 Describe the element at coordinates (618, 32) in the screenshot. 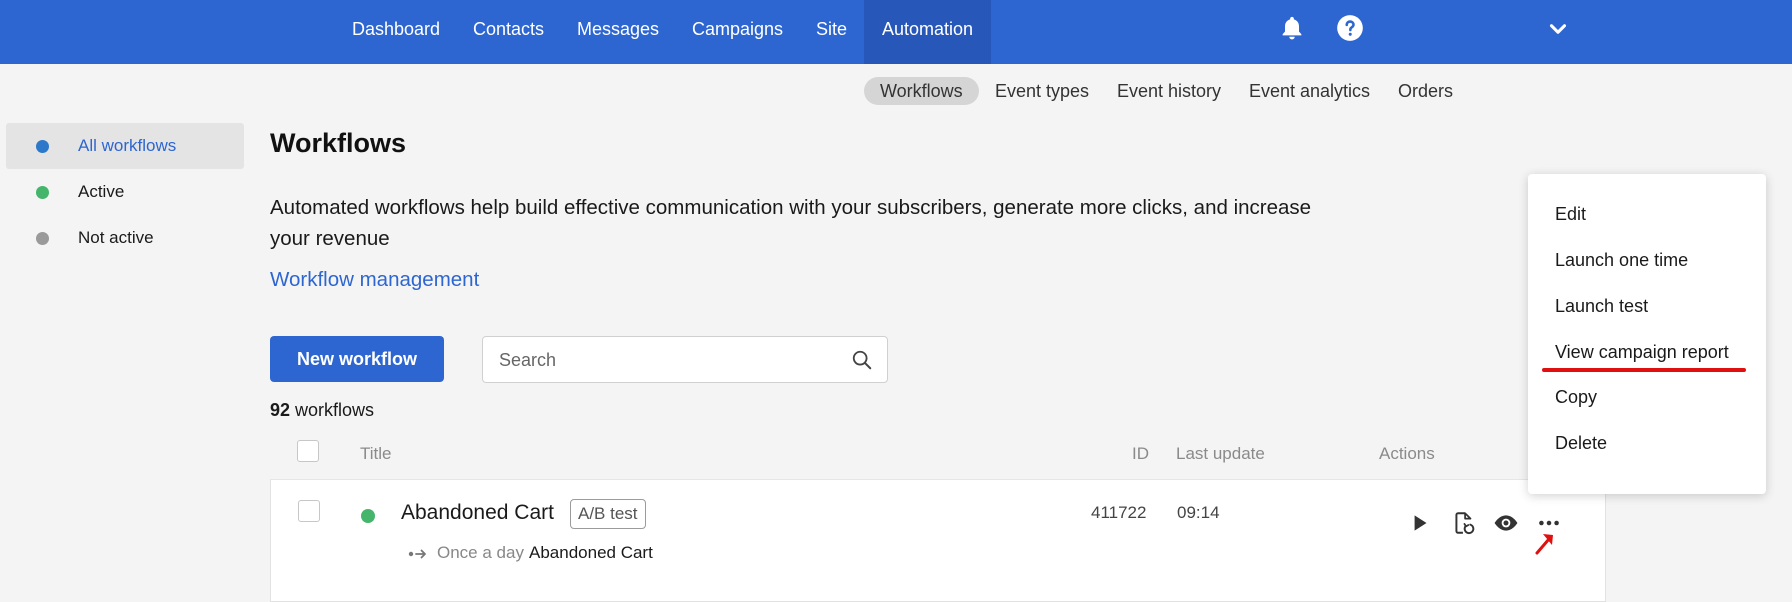

I see `nav-messages: Messages` at that location.